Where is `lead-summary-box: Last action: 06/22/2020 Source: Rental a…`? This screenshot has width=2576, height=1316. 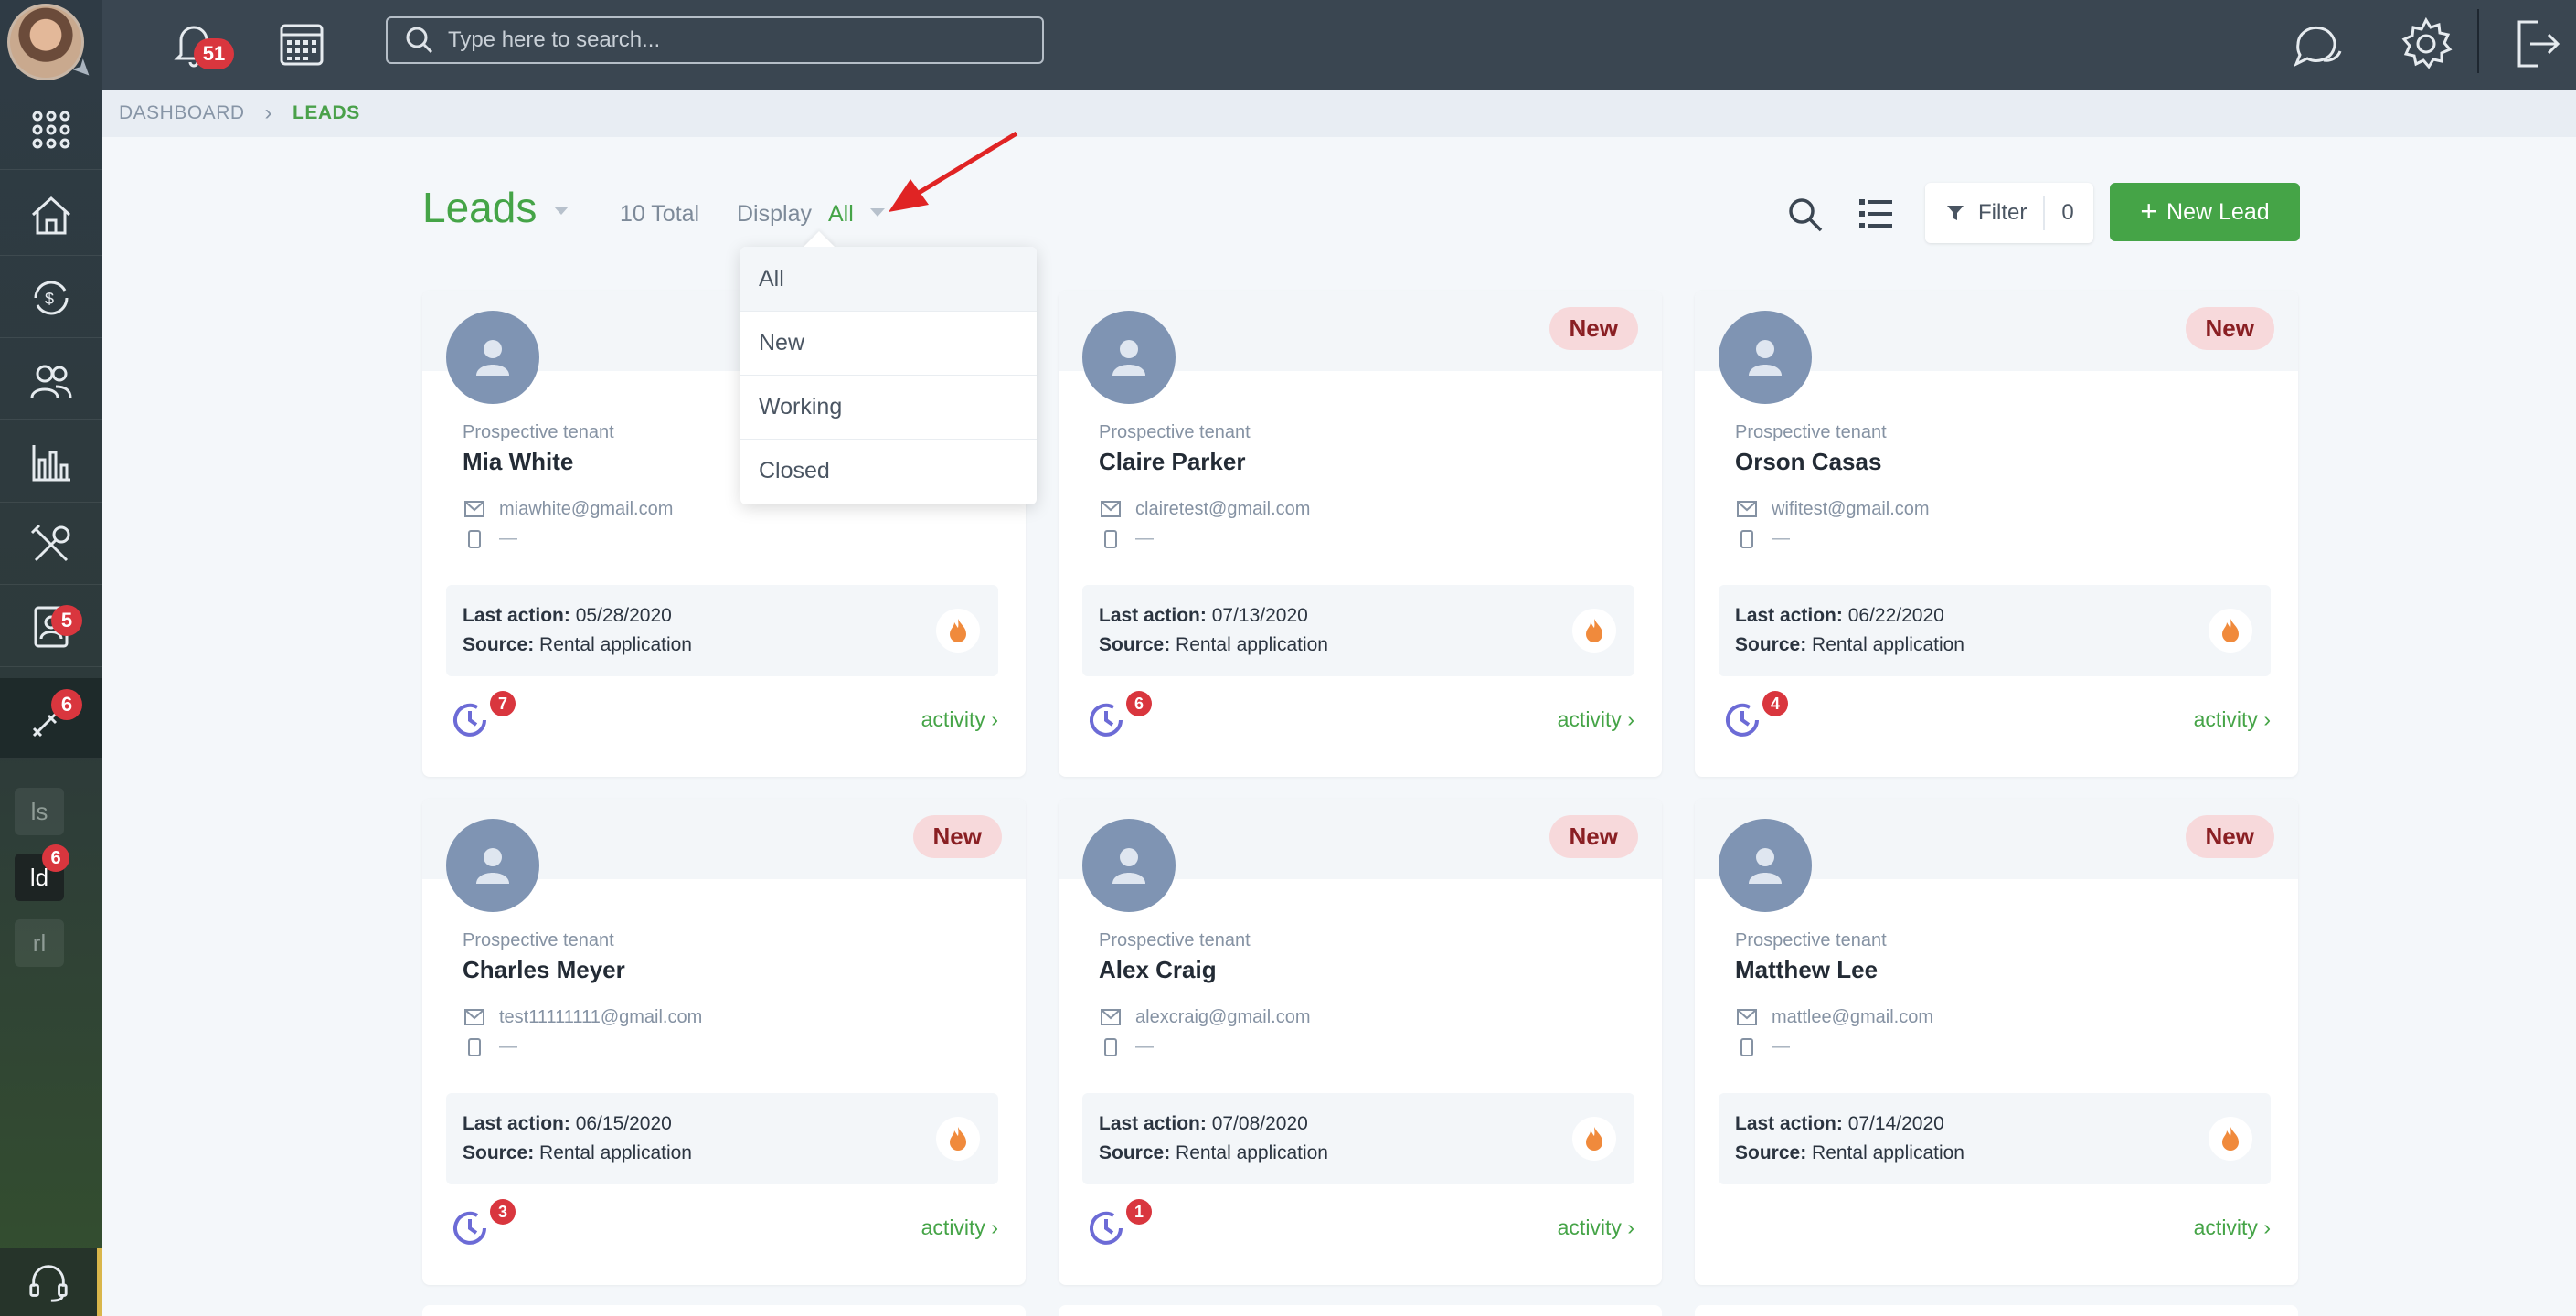 lead-summary-box: Last action: 06/22/2020 Source: Rental a… is located at coordinates (1995, 630).